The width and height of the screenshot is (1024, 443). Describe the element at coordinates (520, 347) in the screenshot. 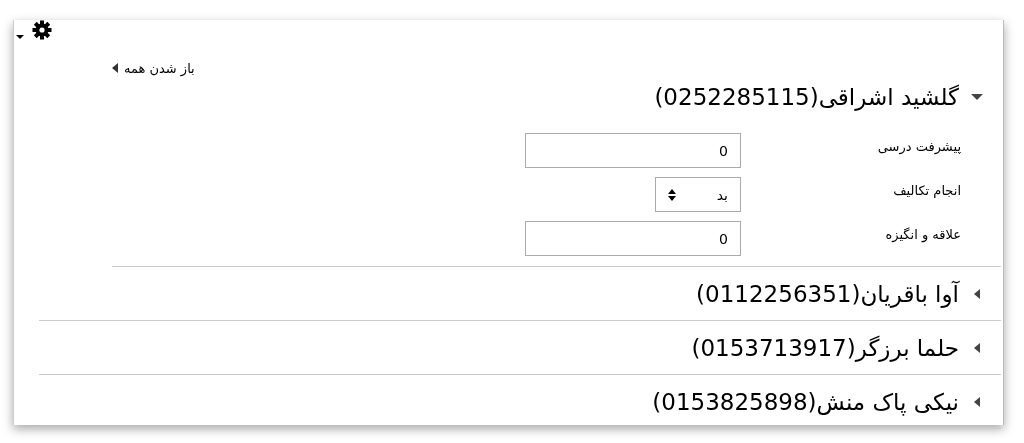

I see `student-section-header: حلما برزگر(0153713917)` at that location.